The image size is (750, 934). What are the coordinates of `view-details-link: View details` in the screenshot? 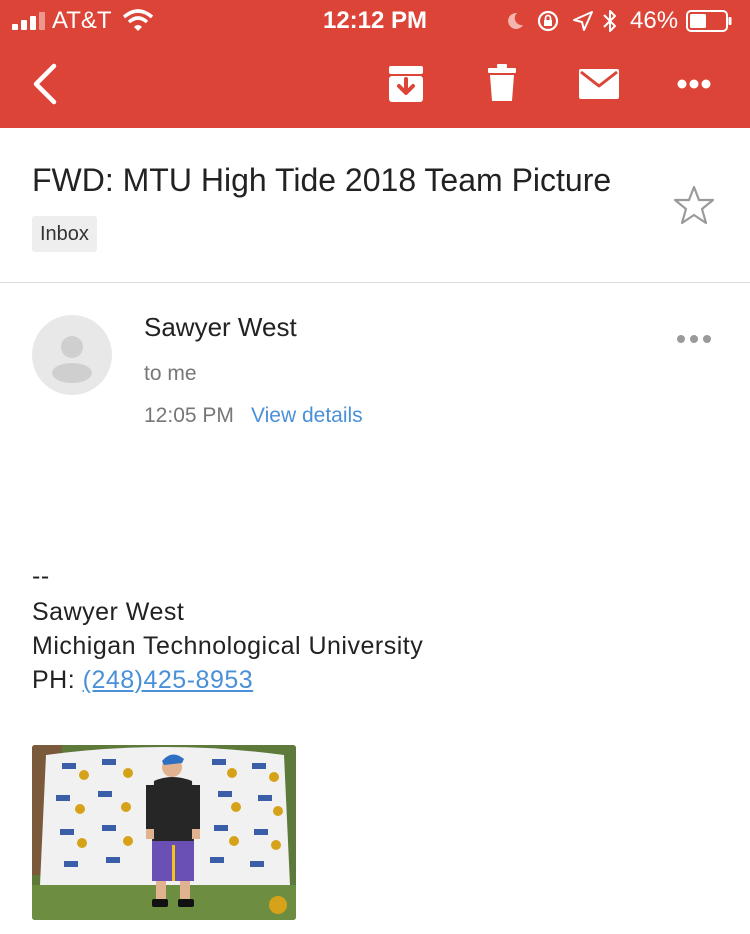 It's located at (307, 416).